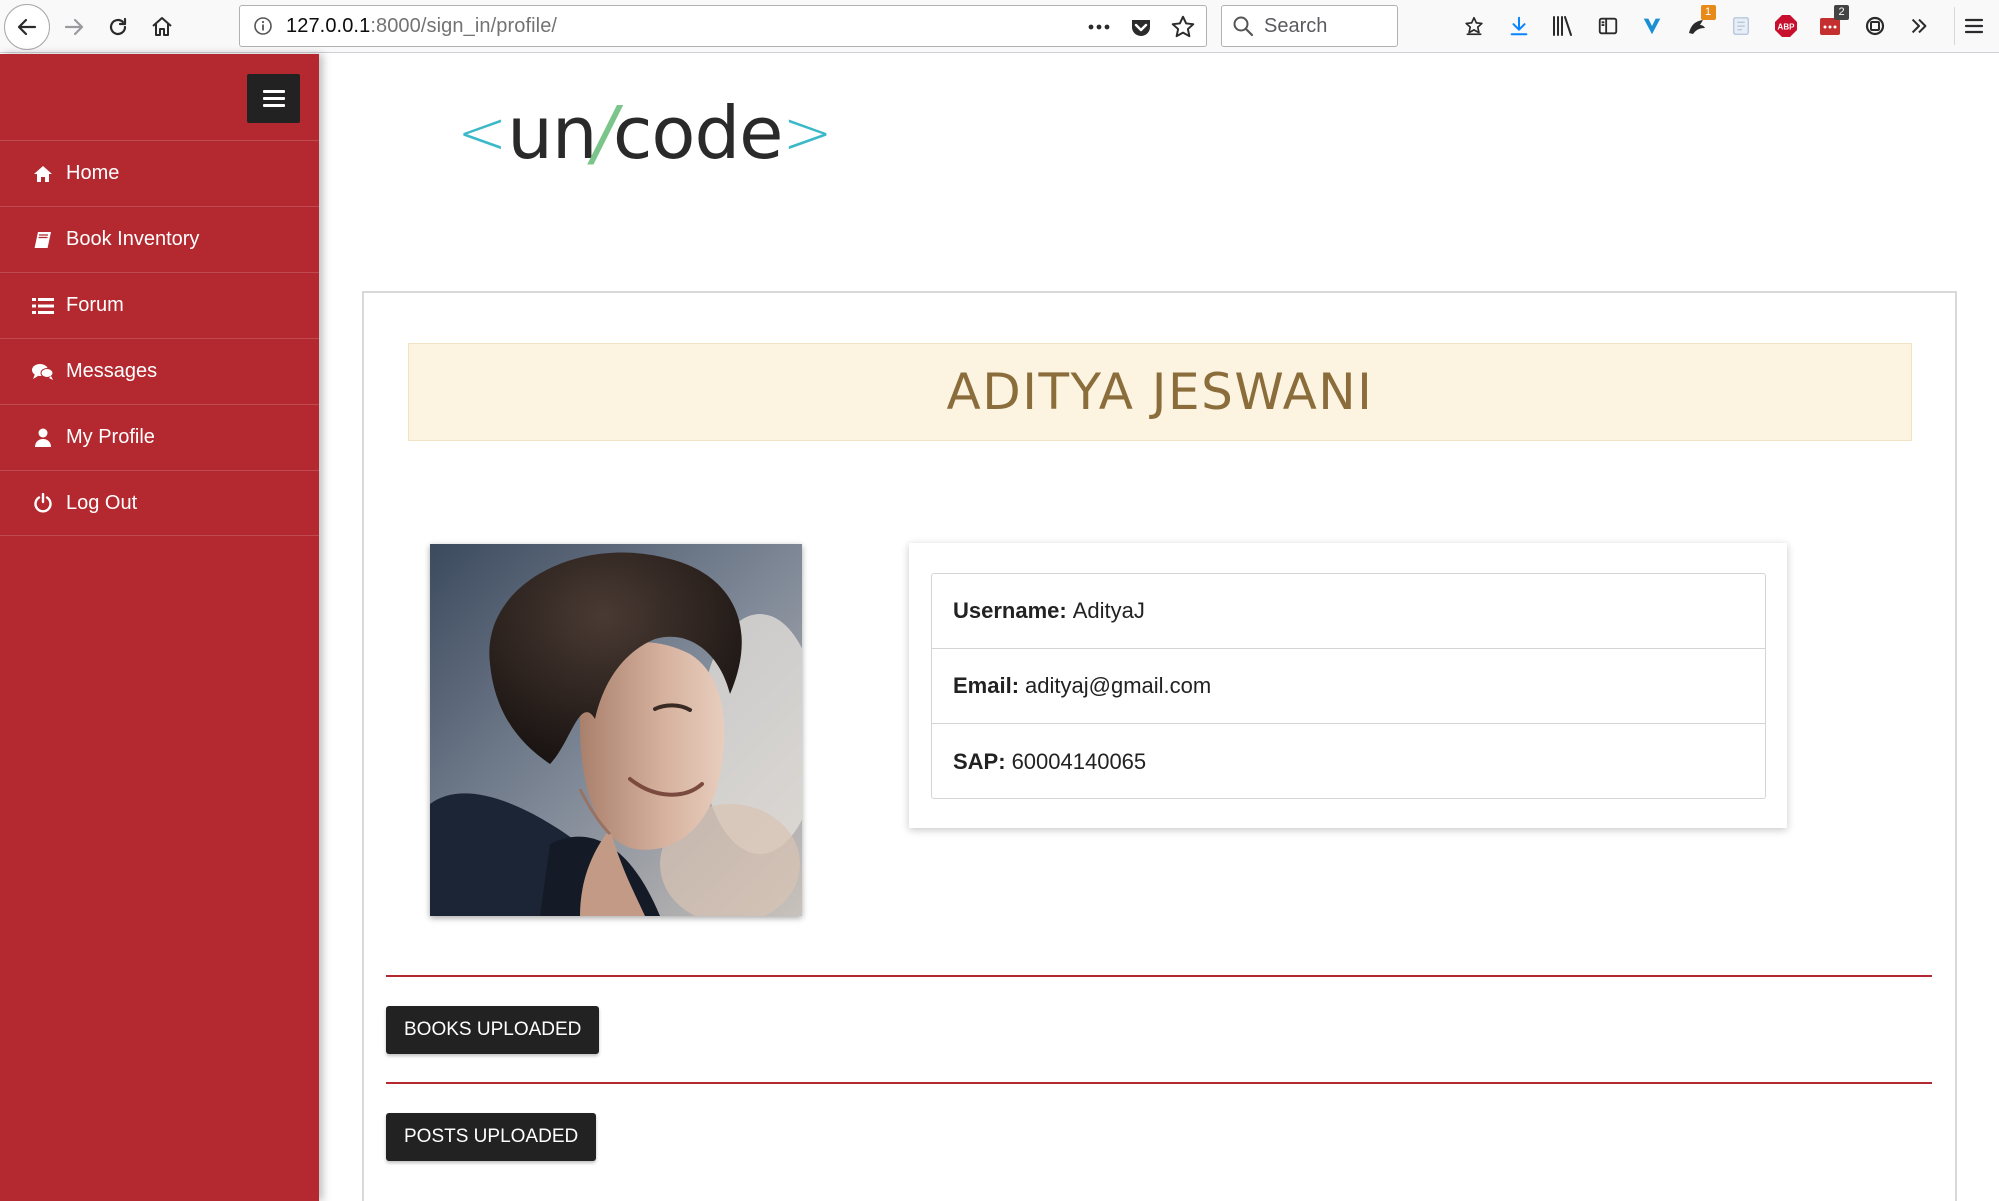  What do you see at coordinates (1830, 25) in the screenshot?
I see `extension-calendar-icon: 2` at bounding box center [1830, 25].